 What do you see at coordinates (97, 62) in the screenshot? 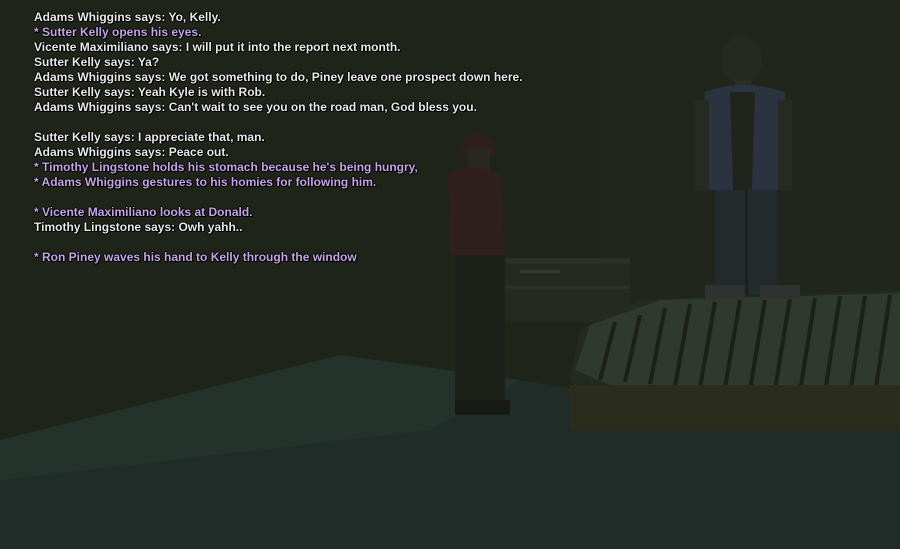
I see `chat-message-line: Sutter Kelly says: Ya?` at bounding box center [97, 62].